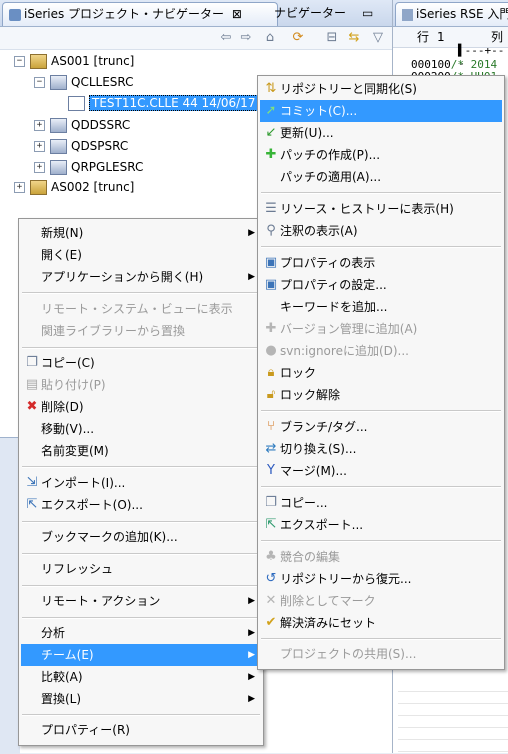  What do you see at coordinates (381, 623) in the screenshot?
I see `submenu-mark-resolved: ✔ 解決済みにセット` at bounding box center [381, 623].